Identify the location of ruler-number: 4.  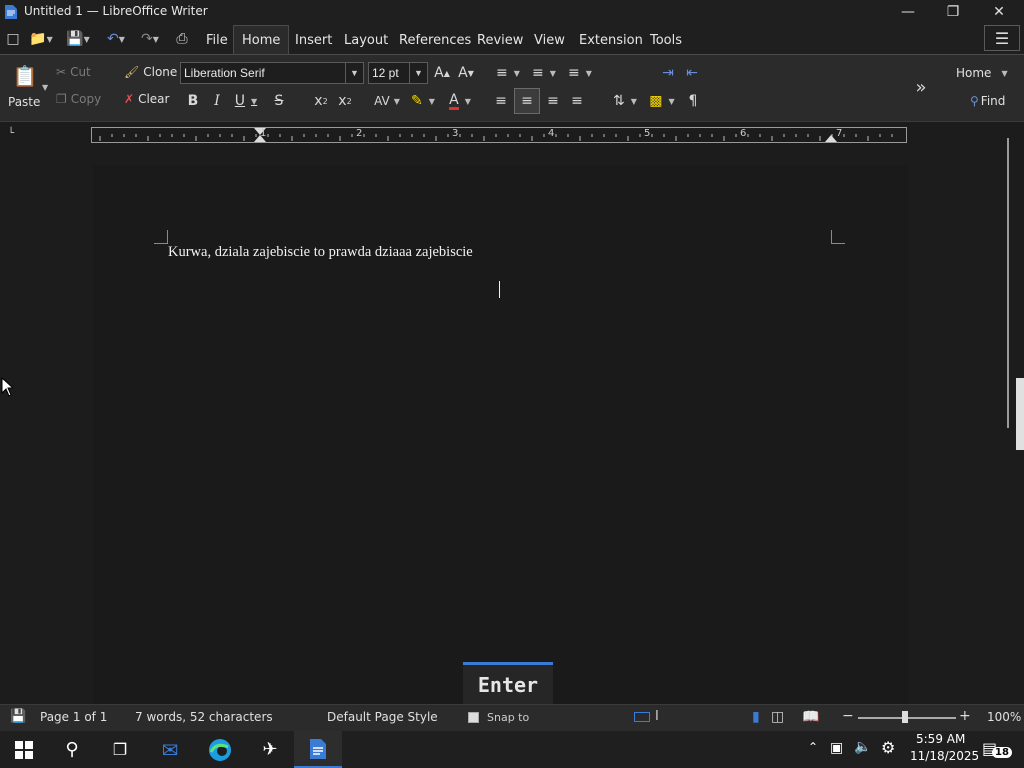
(551, 133).